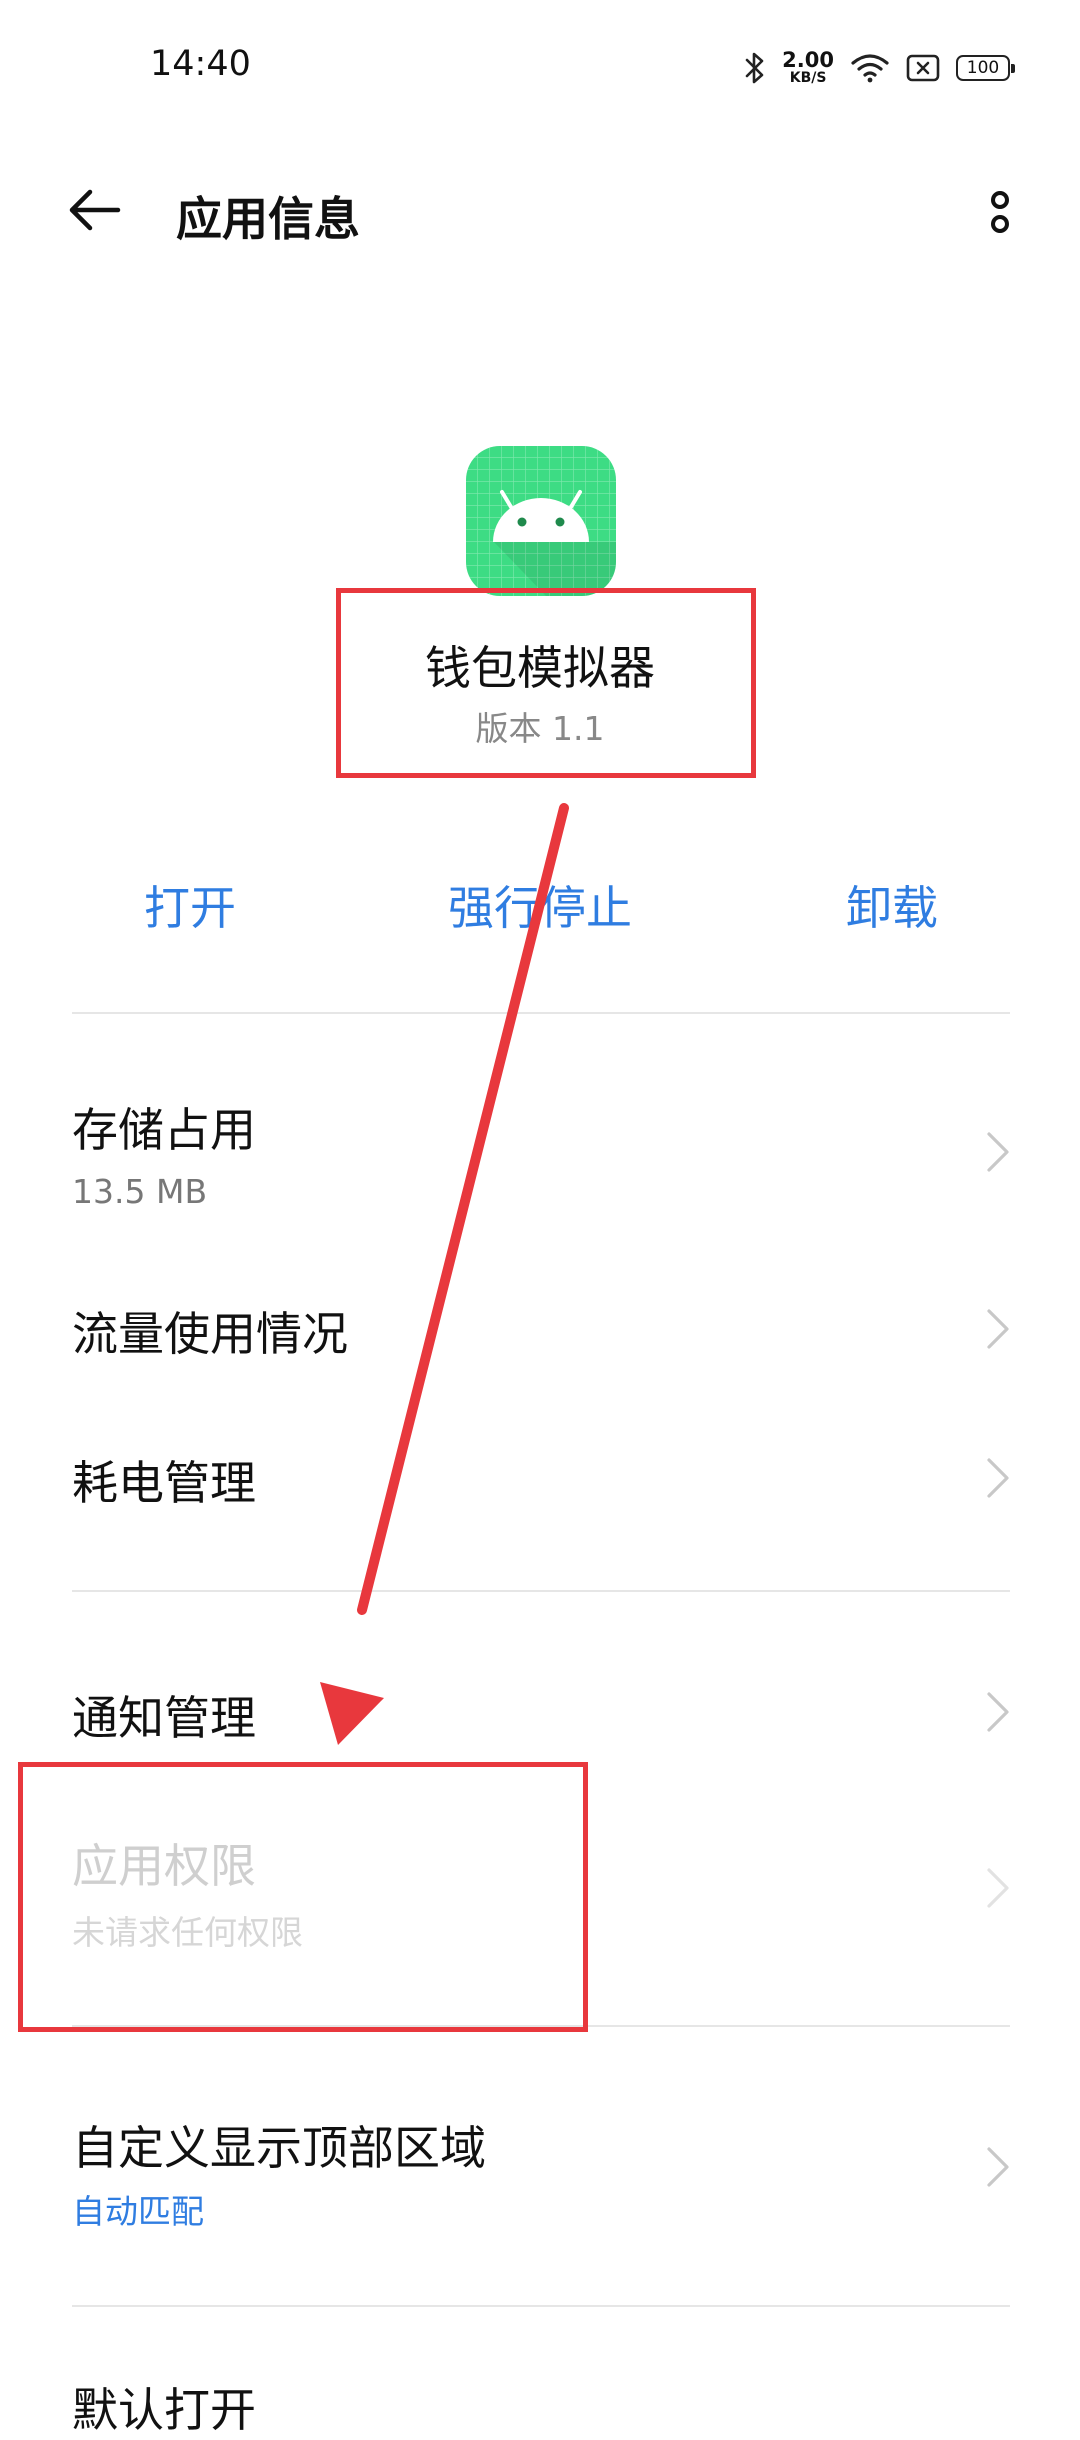 This screenshot has height=2440, width=1080. I want to click on uninstall-button: 卸载, so click(892, 905).